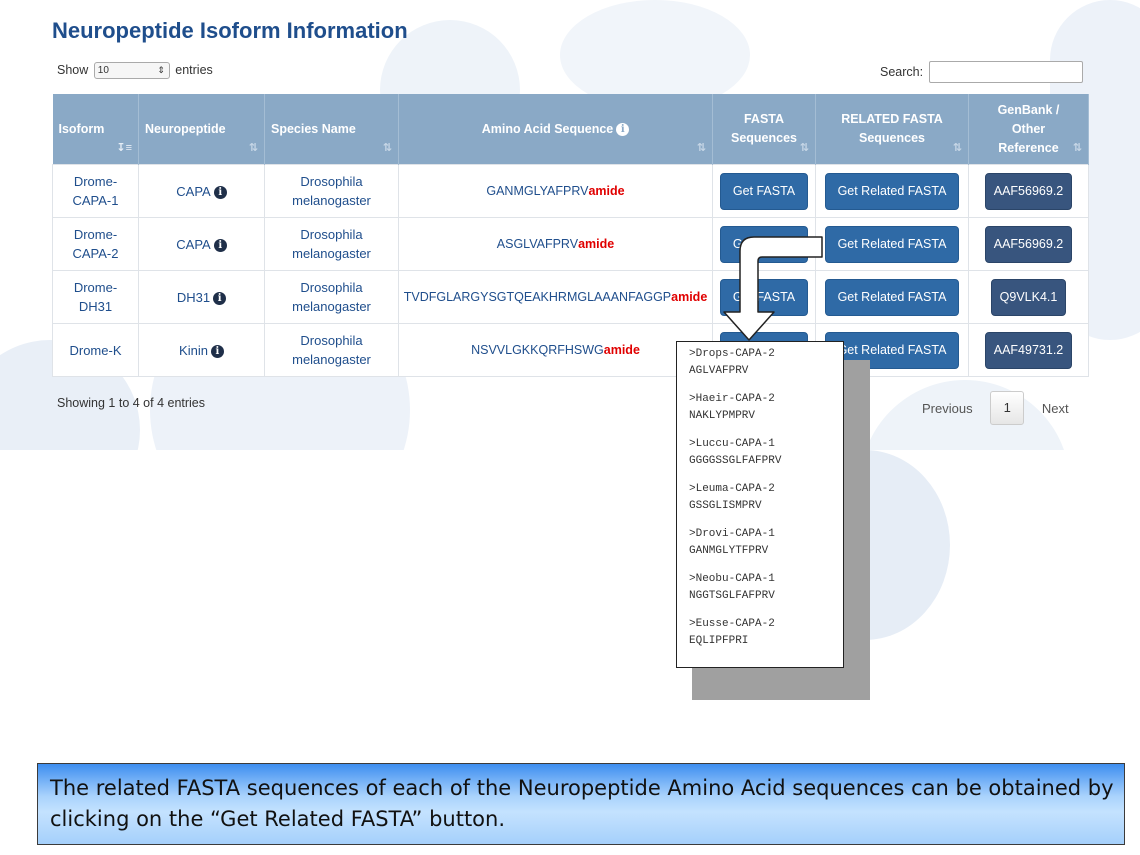  What do you see at coordinates (729, 551) in the screenshot?
I see `fasta-sequence: GANMGLYTFPRV` at bounding box center [729, 551].